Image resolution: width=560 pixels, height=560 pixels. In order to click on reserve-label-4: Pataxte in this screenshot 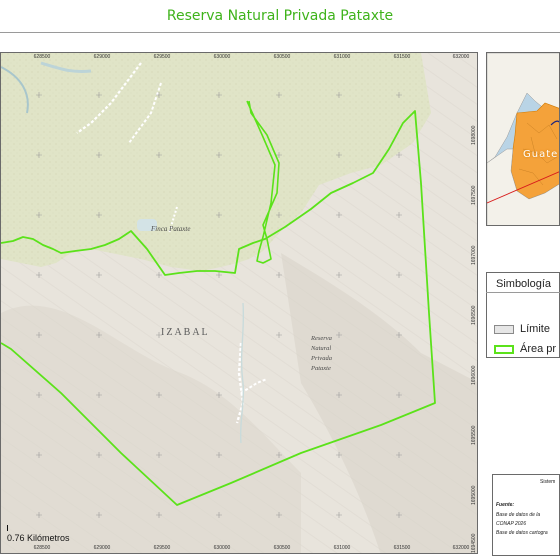, I will do `click(321, 368)`.